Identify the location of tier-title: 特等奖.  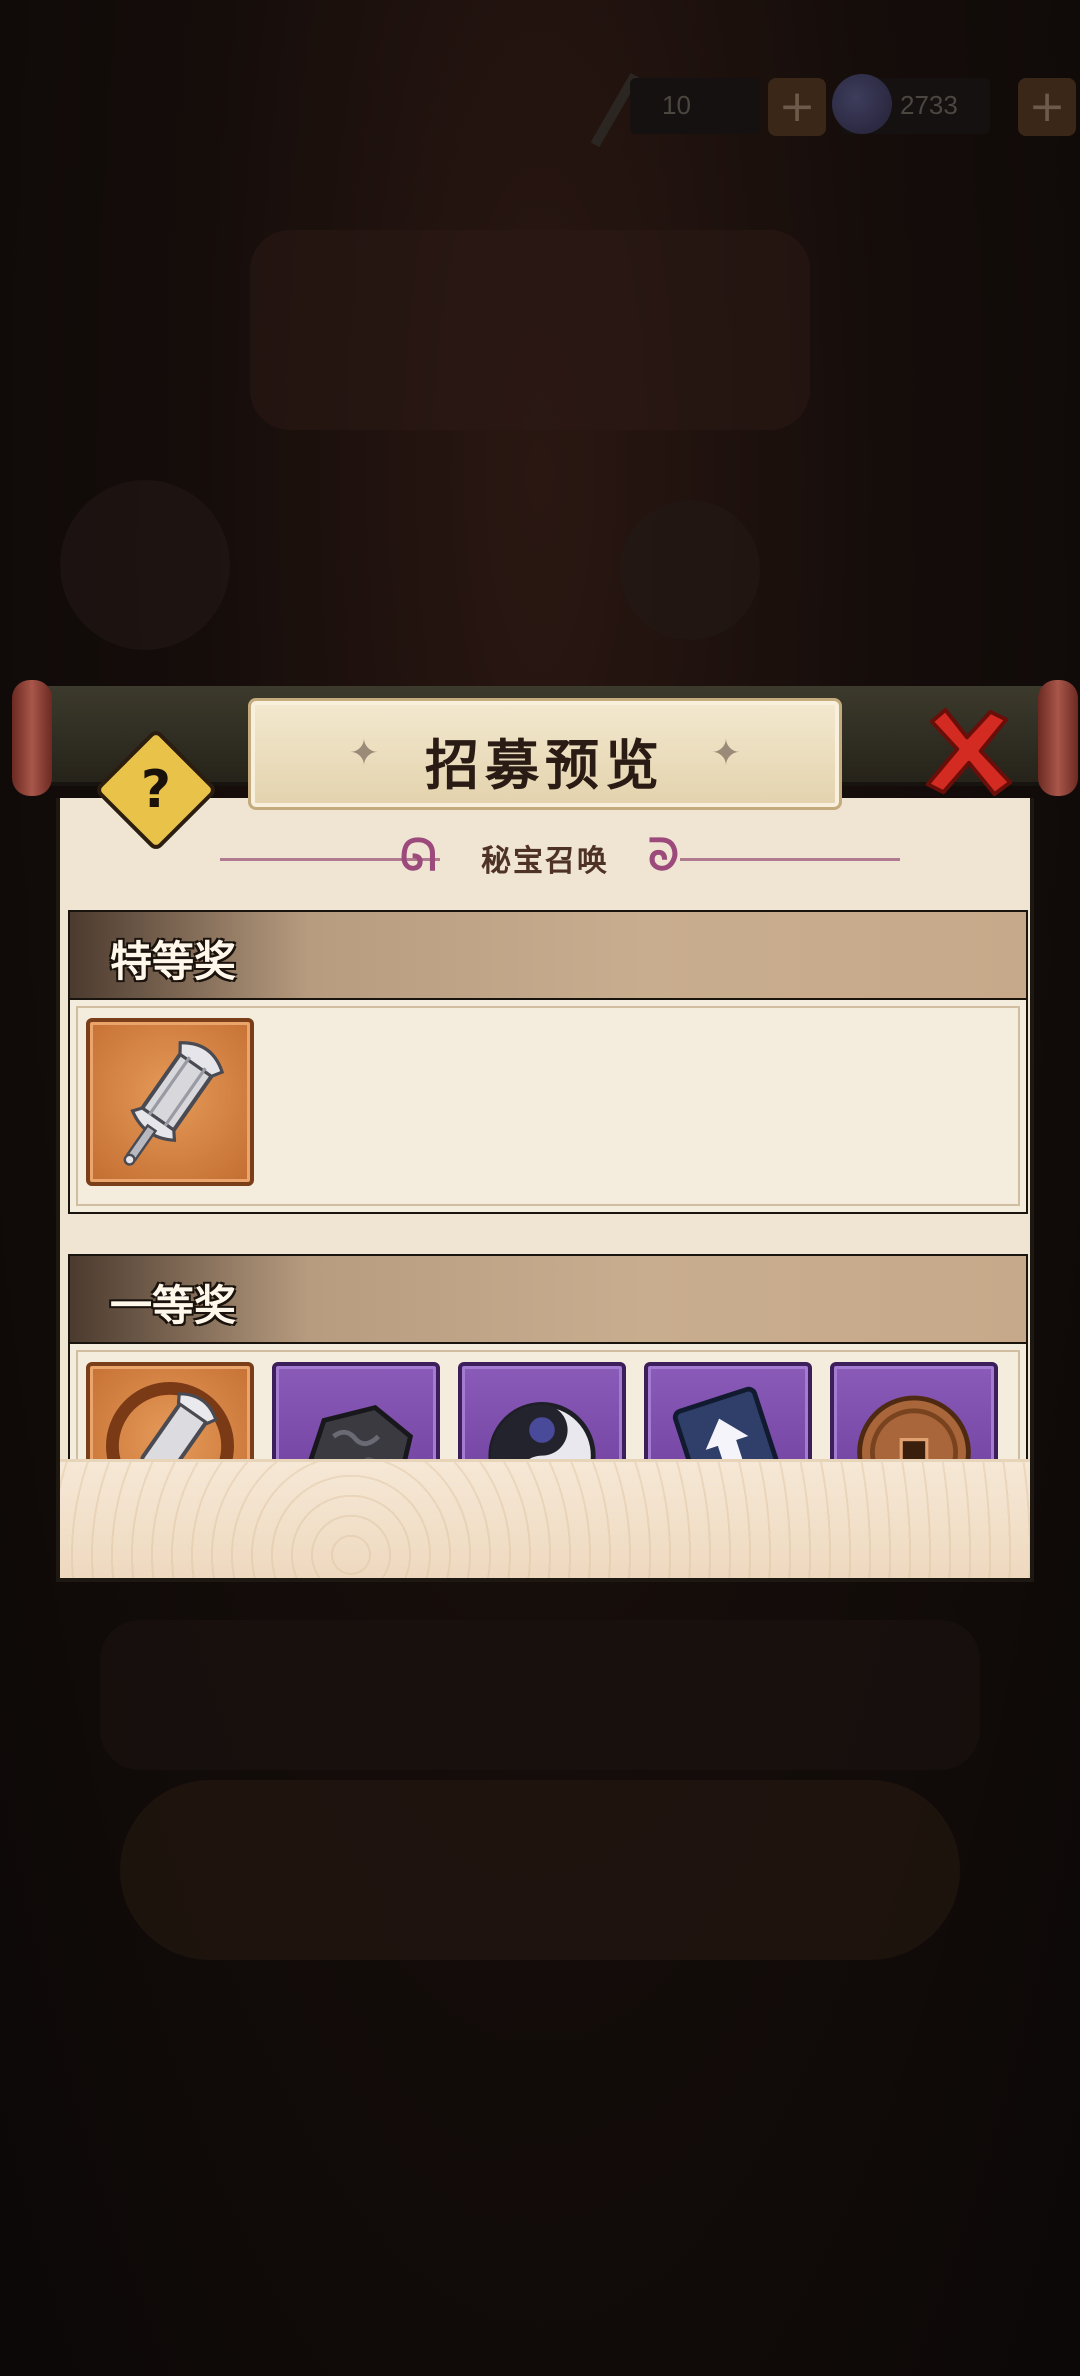
(173, 961).